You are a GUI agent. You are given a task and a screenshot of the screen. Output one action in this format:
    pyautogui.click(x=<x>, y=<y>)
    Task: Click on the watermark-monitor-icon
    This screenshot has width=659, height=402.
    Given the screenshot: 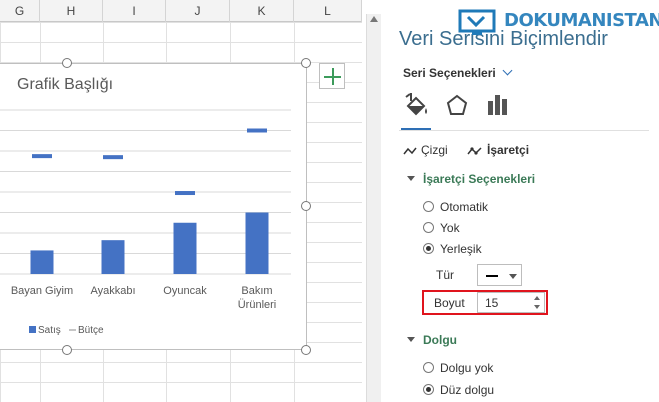 What is the action you would take?
    pyautogui.click(x=477, y=22)
    